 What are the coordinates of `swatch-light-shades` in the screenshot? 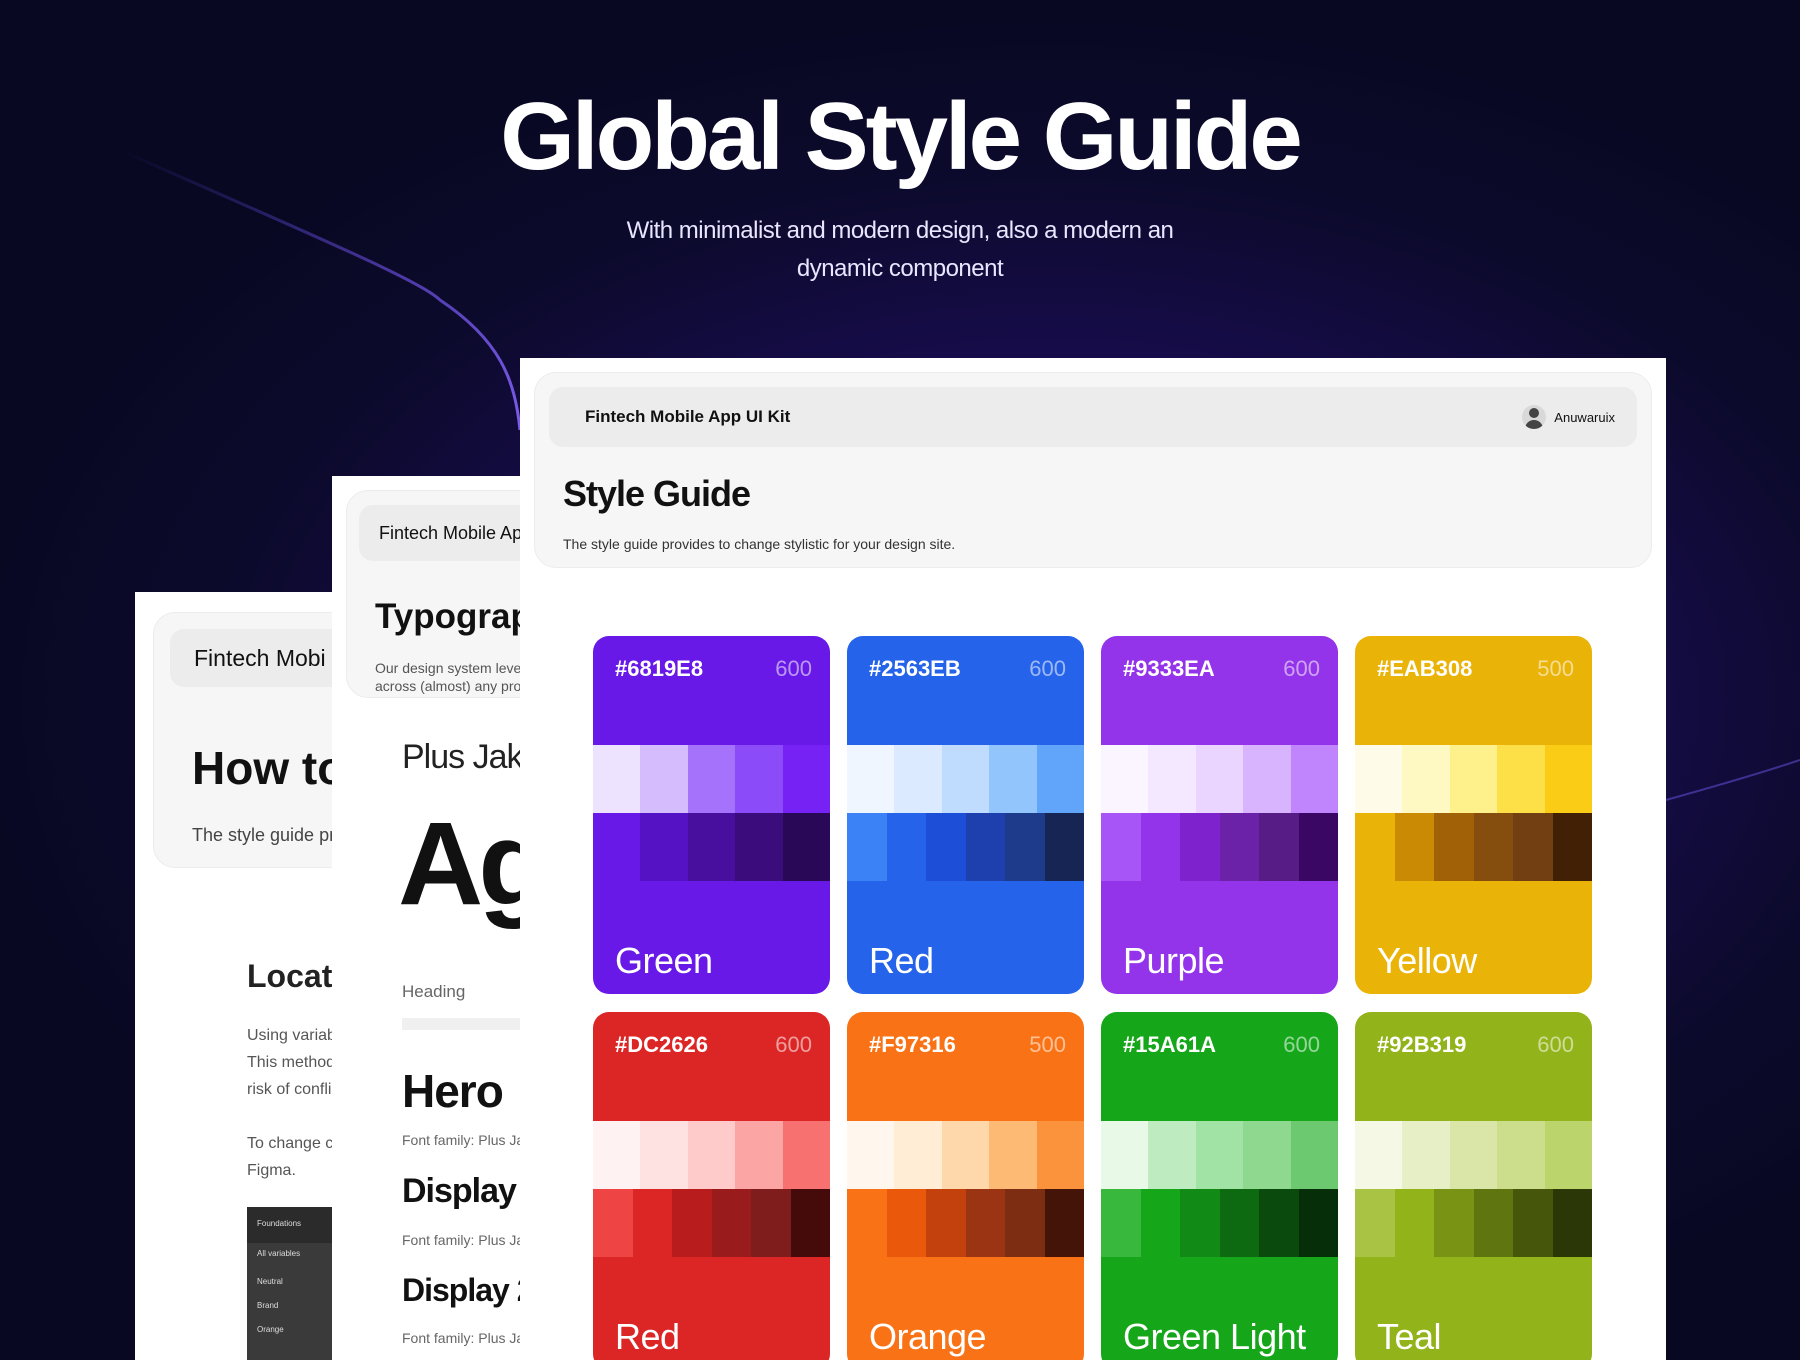 It's located at (965, 1155).